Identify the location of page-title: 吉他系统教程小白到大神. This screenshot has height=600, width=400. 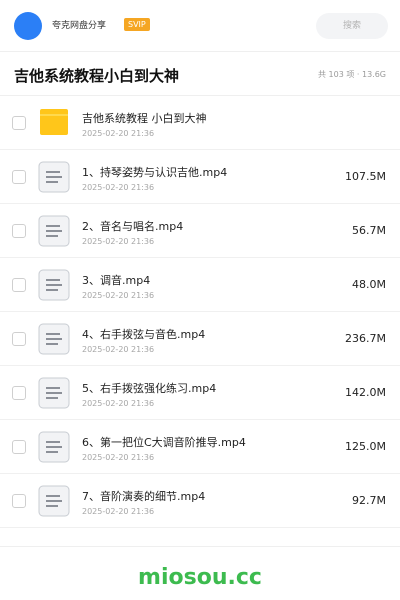
(97, 76).